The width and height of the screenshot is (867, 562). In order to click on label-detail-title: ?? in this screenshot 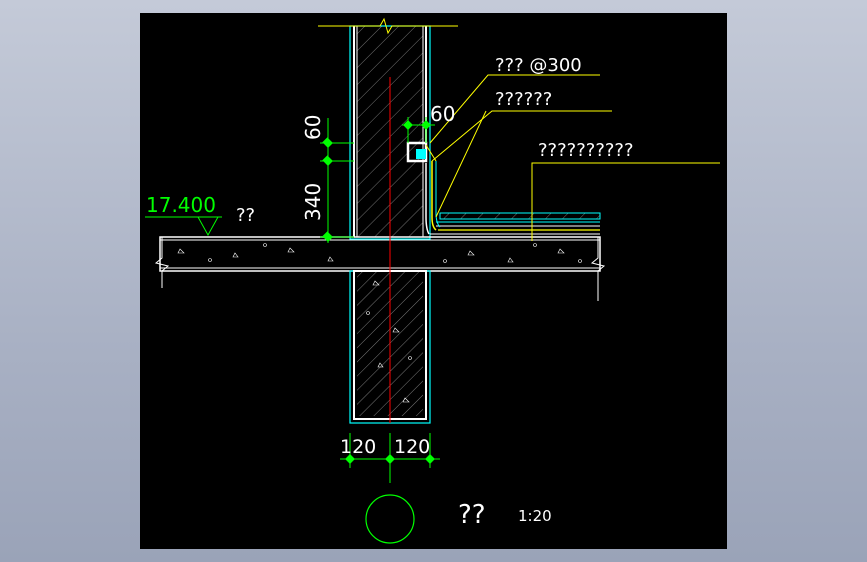, I will do `click(472, 515)`.